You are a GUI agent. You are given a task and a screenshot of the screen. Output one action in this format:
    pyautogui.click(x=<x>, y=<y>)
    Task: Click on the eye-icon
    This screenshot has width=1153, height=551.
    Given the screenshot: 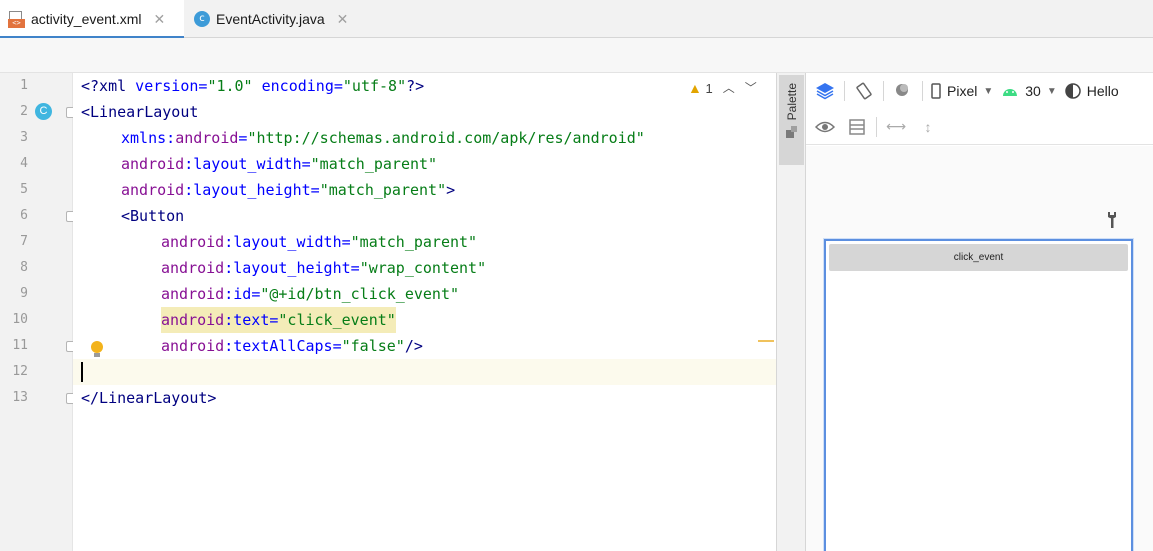 What is the action you would take?
    pyautogui.click(x=825, y=127)
    